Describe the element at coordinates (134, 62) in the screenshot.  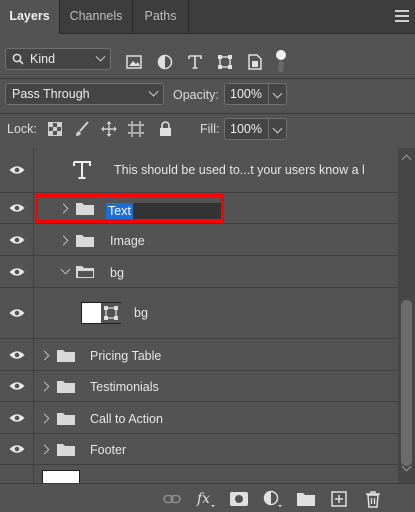
I see `image-filter-icon` at that location.